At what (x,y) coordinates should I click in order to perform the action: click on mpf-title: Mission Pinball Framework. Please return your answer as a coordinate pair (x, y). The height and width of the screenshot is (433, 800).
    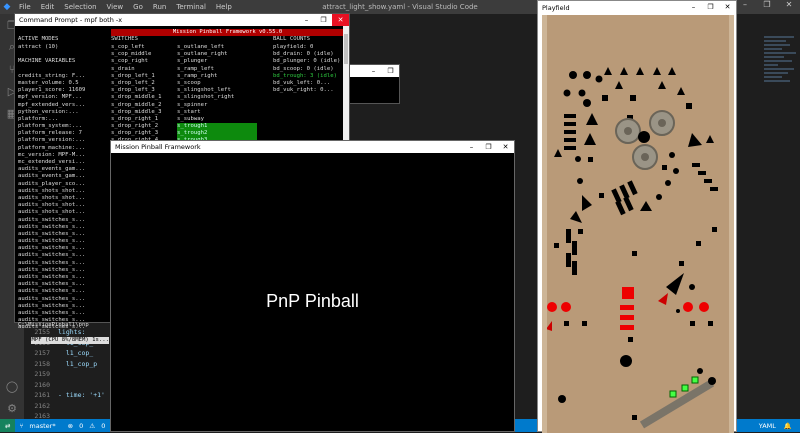
    Looking at the image, I should click on (158, 147).